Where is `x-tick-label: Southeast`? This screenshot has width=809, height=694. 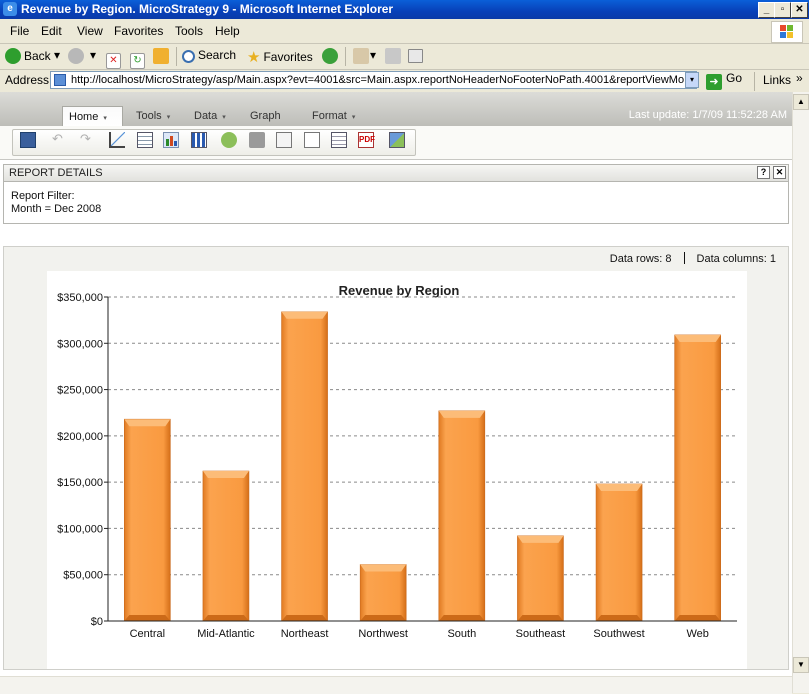
x-tick-label: Southeast is located at coordinates (541, 634).